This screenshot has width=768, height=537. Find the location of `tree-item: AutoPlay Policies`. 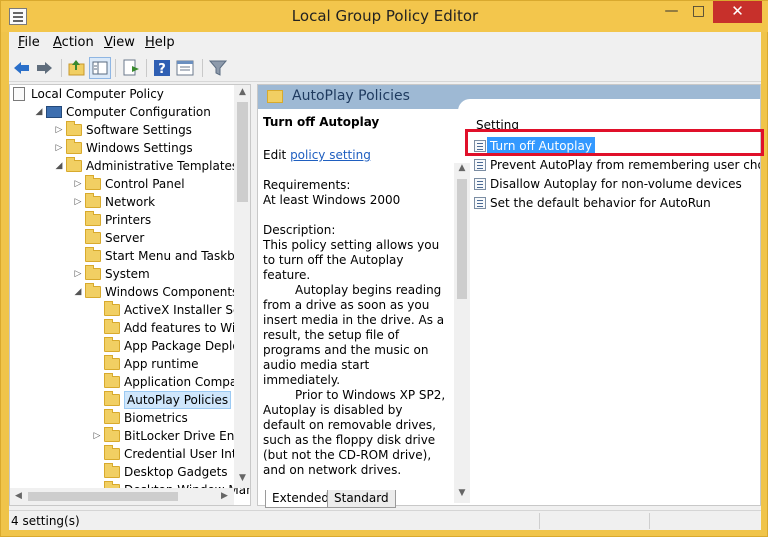

tree-item: AutoPlay Policies is located at coordinates (122, 400).